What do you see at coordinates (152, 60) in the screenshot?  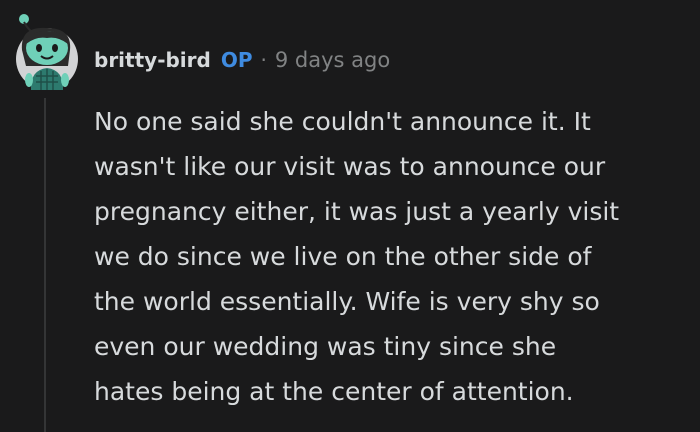 I see `username-link: britty-bird` at bounding box center [152, 60].